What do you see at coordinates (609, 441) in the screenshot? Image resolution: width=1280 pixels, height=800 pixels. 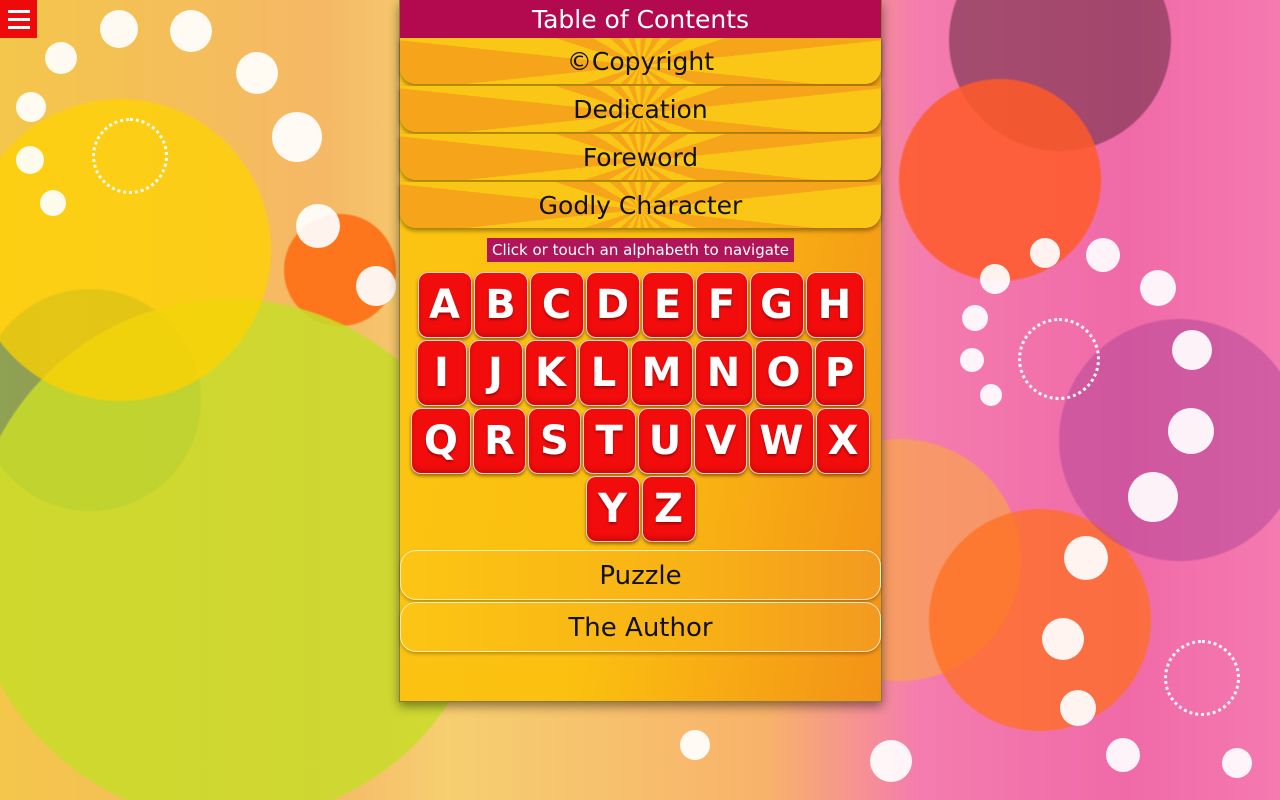 I see `letter-button-t: T` at bounding box center [609, 441].